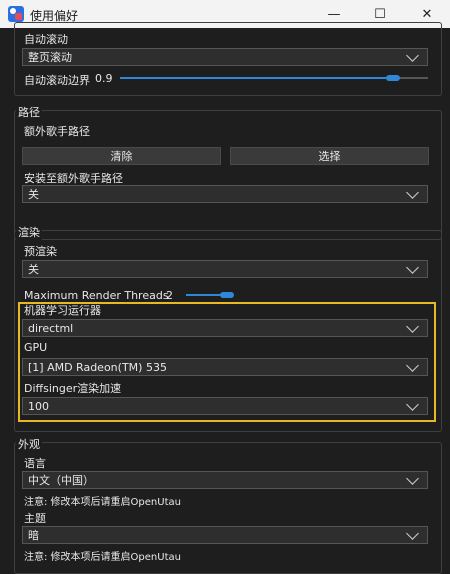 The width and height of the screenshot is (450, 574). I want to click on prerender-label: 预渲染, so click(40, 251).